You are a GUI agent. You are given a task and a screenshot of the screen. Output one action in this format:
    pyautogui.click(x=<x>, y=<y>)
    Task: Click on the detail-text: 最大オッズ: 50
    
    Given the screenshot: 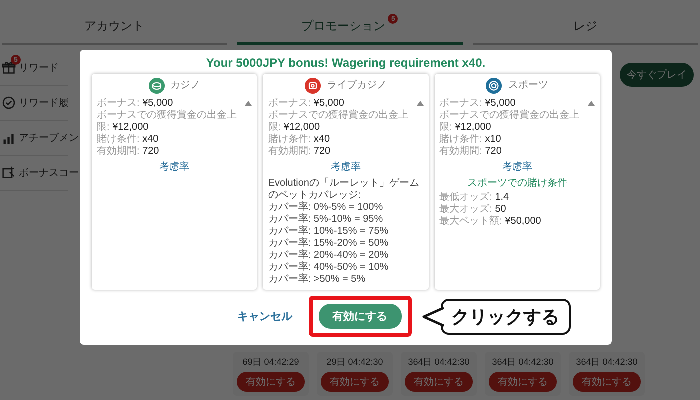 What is the action you would take?
    pyautogui.click(x=474, y=210)
    